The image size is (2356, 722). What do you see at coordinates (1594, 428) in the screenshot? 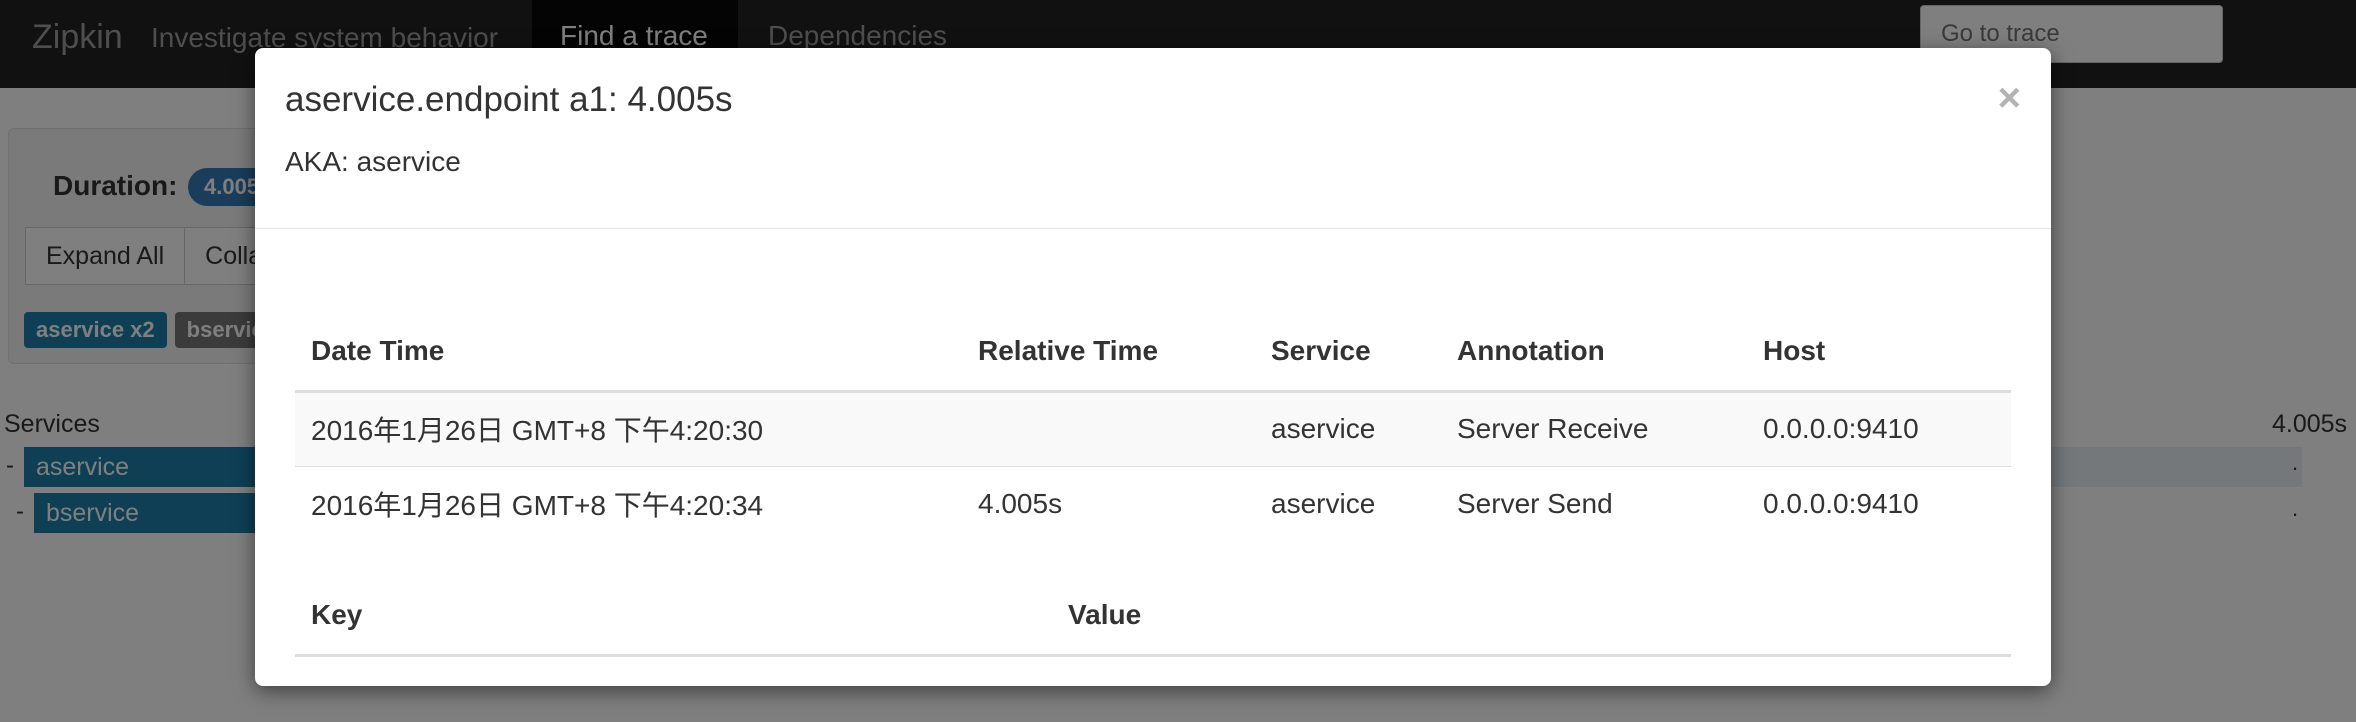
I see `cell-annotation: Server Receive` at bounding box center [1594, 428].